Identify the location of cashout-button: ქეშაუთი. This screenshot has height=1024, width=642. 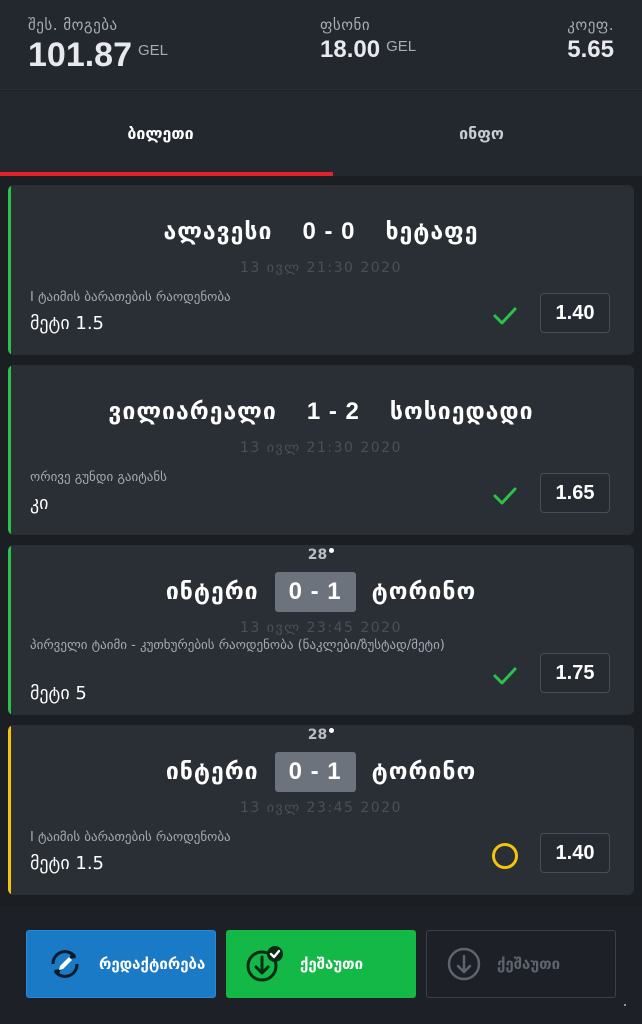
(321, 964).